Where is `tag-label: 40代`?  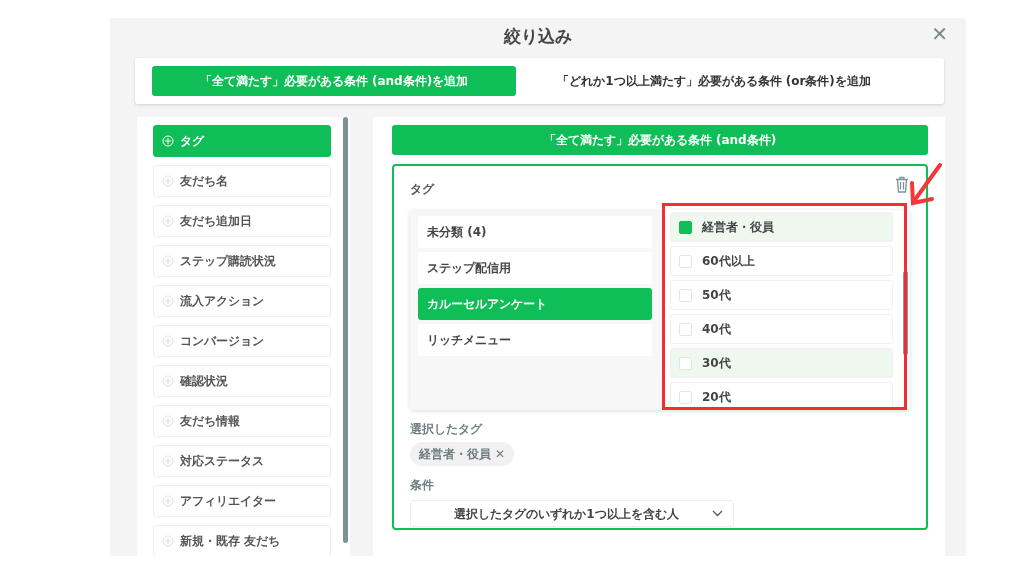
tag-label: 40代 is located at coordinates (716, 329).